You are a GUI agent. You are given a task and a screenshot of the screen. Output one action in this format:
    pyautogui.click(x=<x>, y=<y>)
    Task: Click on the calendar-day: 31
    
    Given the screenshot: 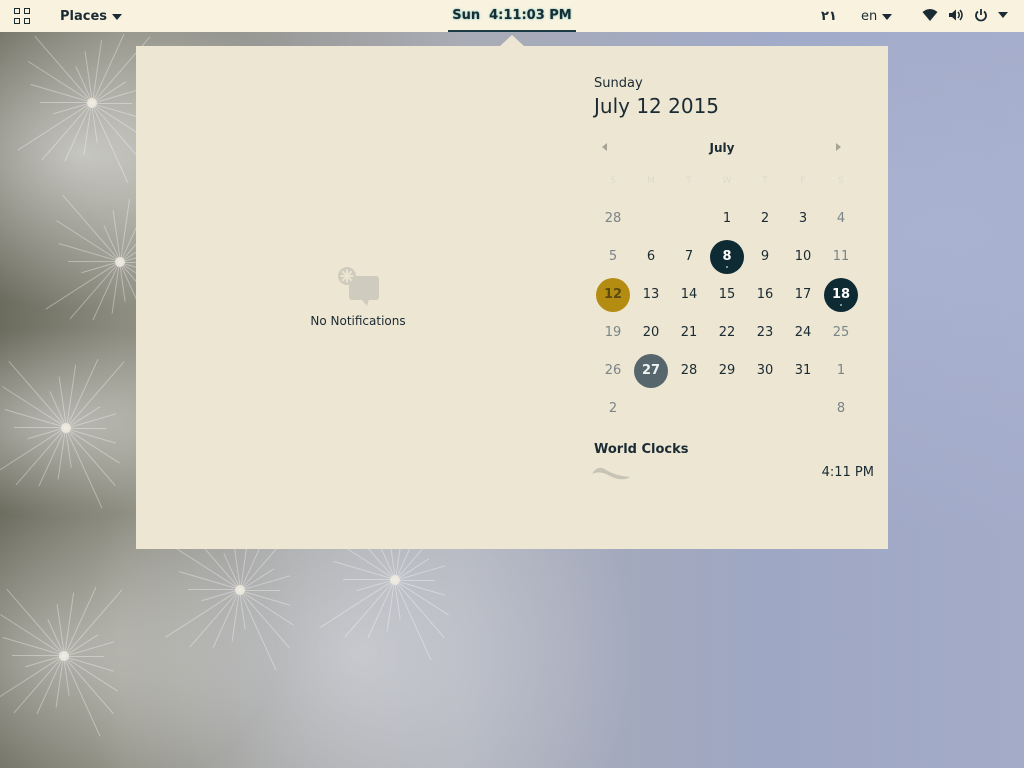 What is the action you would take?
    pyautogui.click(x=803, y=371)
    